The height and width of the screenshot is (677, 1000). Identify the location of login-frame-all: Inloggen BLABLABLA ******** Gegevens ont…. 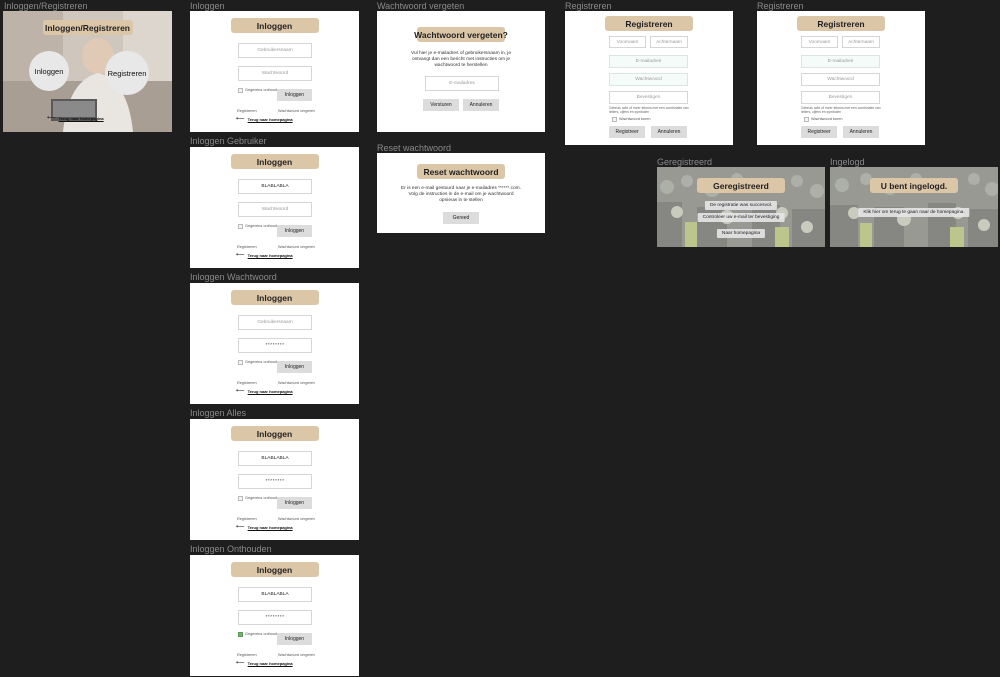
(274, 479).